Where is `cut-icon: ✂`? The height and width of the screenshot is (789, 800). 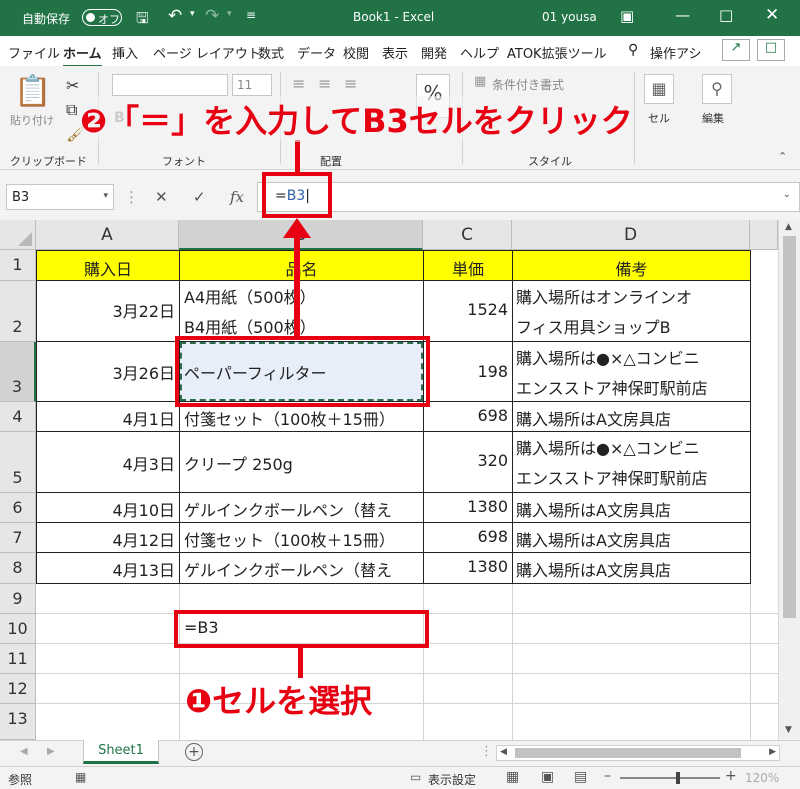 cut-icon: ✂ is located at coordinates (72, 85).